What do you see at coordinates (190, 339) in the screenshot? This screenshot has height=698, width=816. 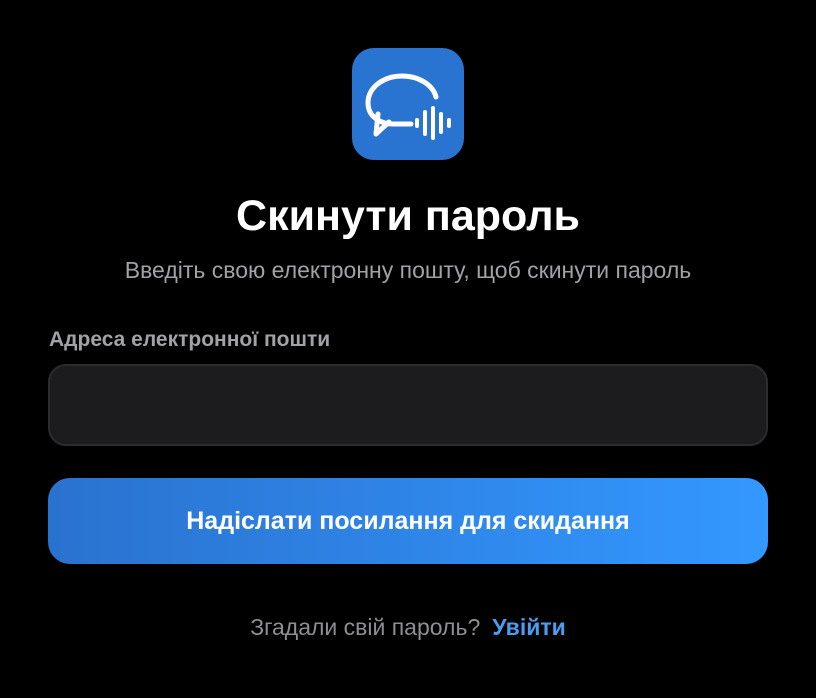 I see `email-label: Адреса електронної пошти` at bounding box center [190, 339].